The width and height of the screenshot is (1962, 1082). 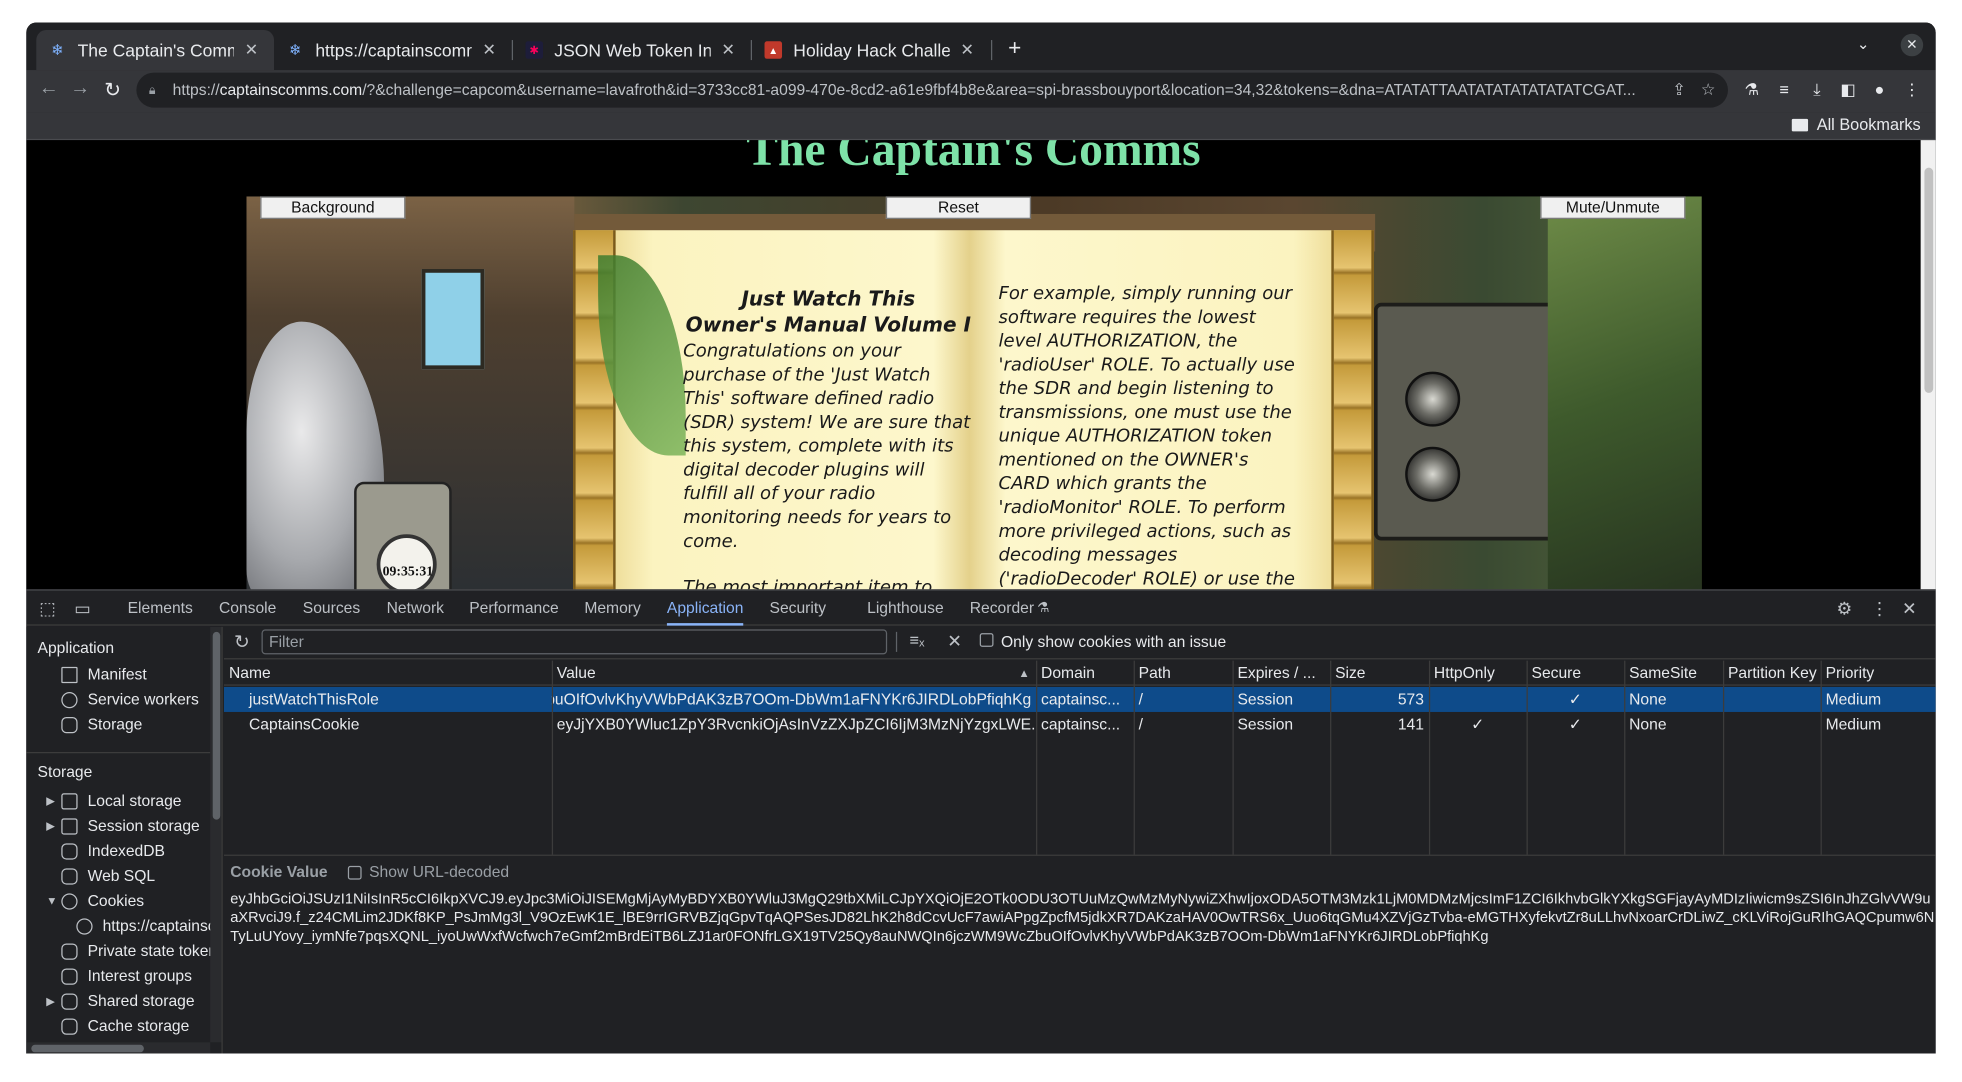 What do you see at coordinates (632, 50) in the screenshot?
I see `tab-jwt-intro: ✱ JSON Web Token Introd ✕` at bounding box center [632, 50].